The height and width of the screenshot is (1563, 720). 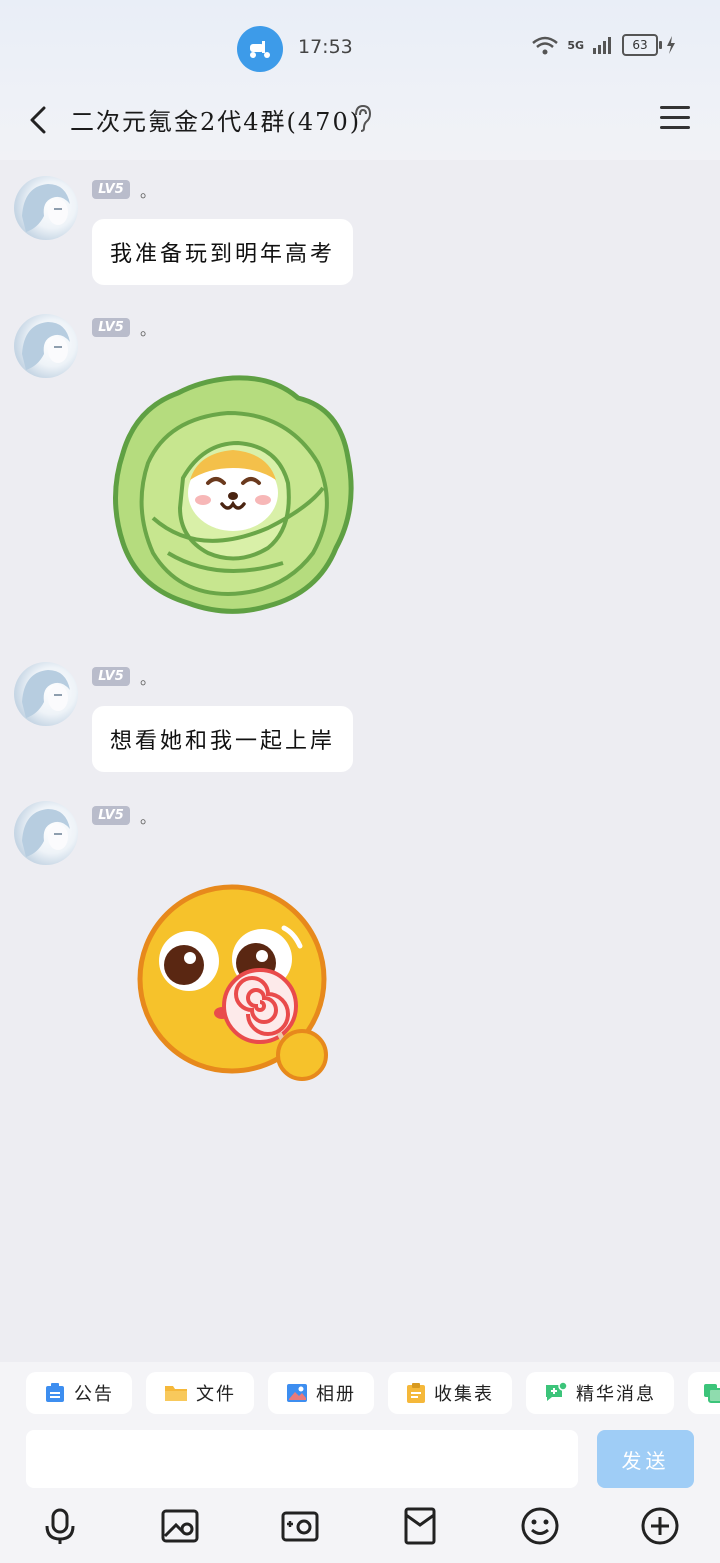 What do you see at coordinates (645, 1459) in the screenshot?
I see `send-button: 发送` at bounding box center [645, 1459].